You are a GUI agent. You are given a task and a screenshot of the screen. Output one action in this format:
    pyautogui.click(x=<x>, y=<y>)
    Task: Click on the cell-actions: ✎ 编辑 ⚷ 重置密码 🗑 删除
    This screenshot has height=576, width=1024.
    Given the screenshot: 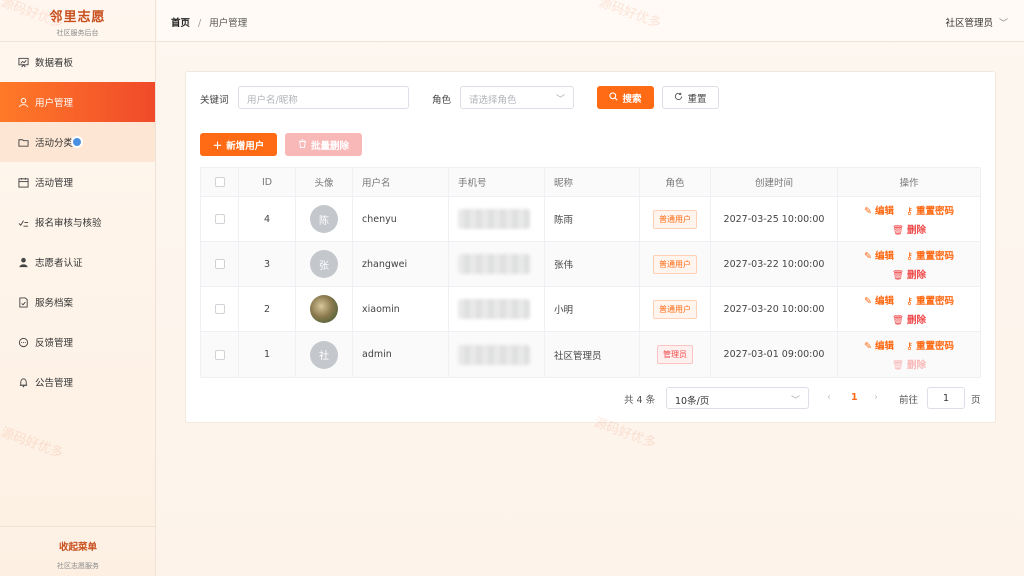 What is the action you would take?
    pyautogui.click(x=909, y=264)
    